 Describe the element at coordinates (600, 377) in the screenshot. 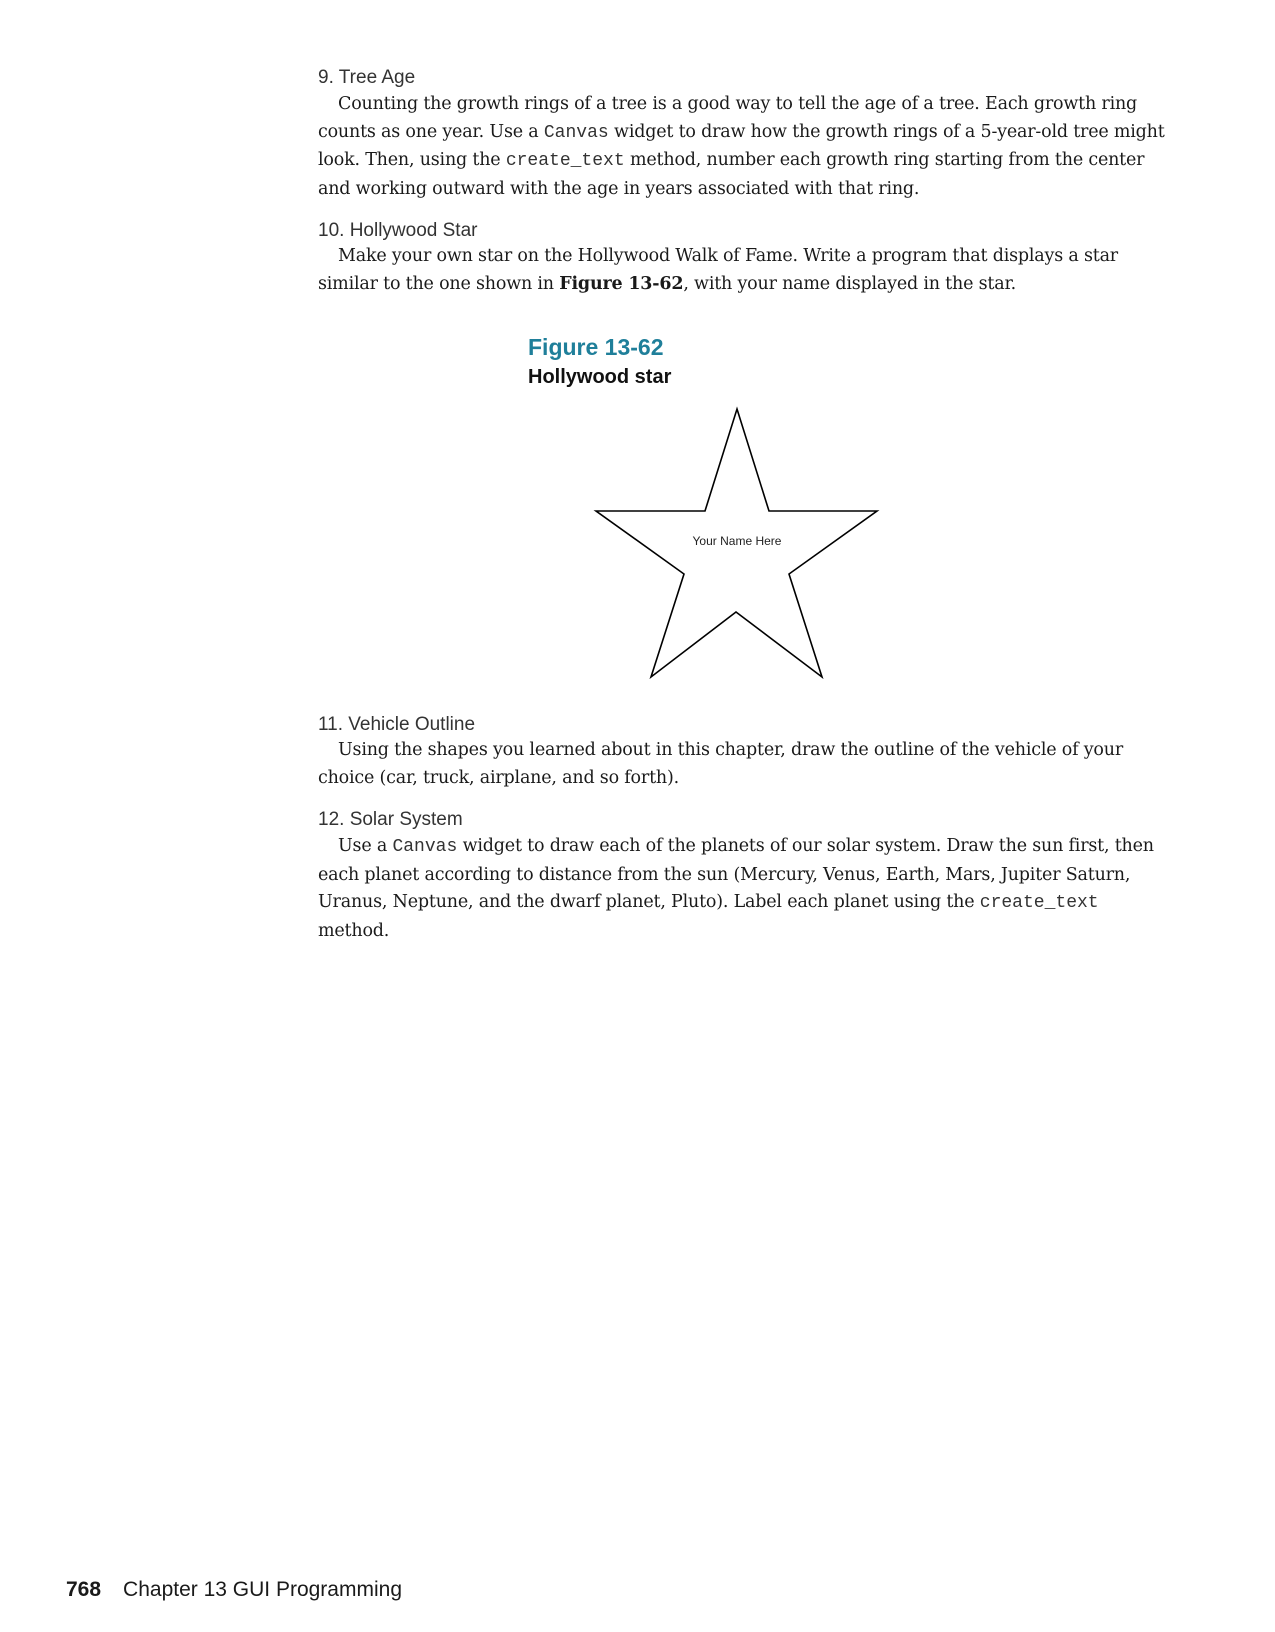

I see `figure-caption: Hollywood star` at that location.